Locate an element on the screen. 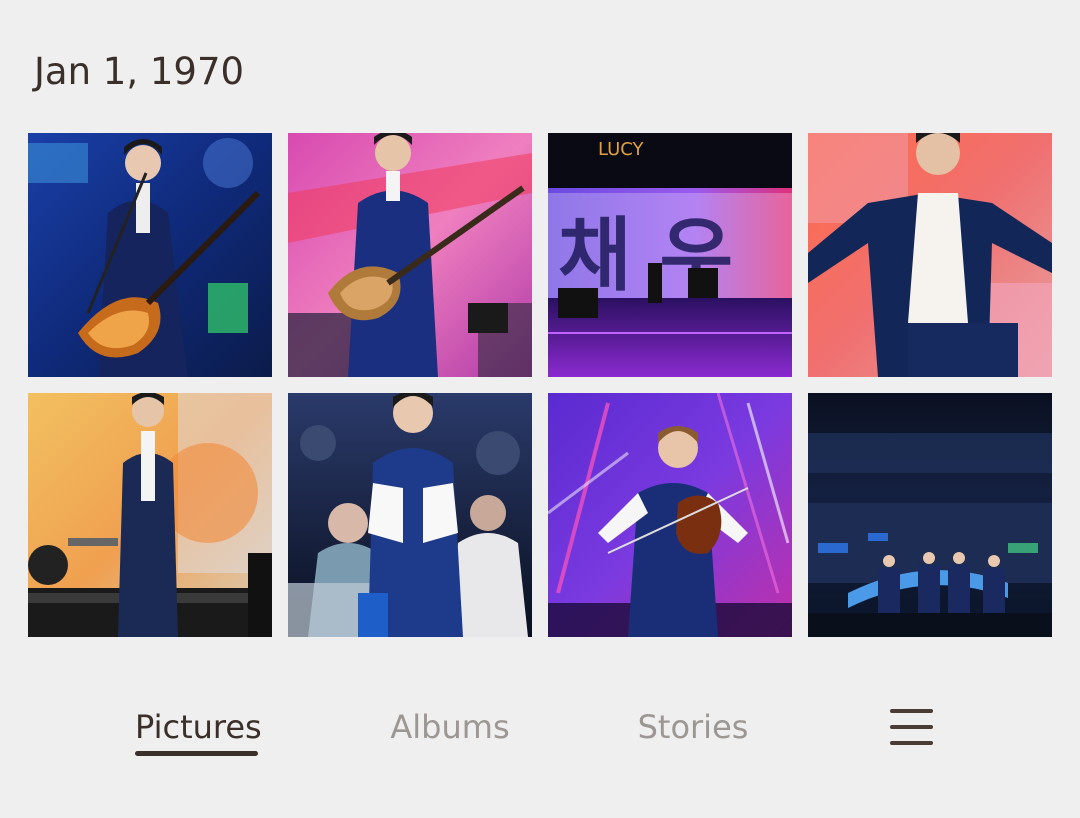 This screenshot has width=1080, height=818. active-tab-indicator is located at coordinates (196, 753).